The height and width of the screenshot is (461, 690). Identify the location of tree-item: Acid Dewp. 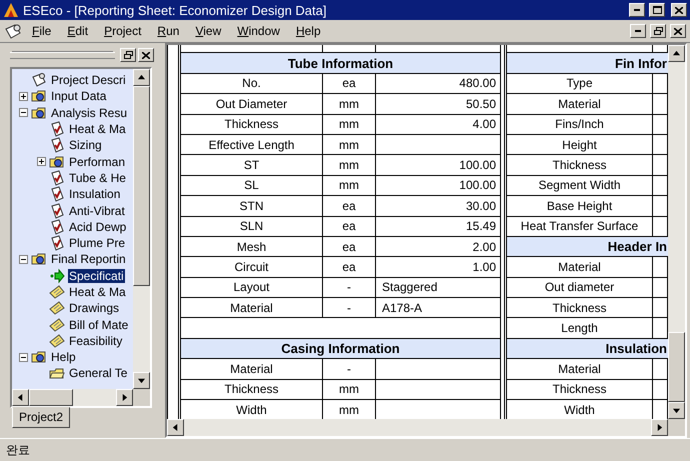
(98, 227).